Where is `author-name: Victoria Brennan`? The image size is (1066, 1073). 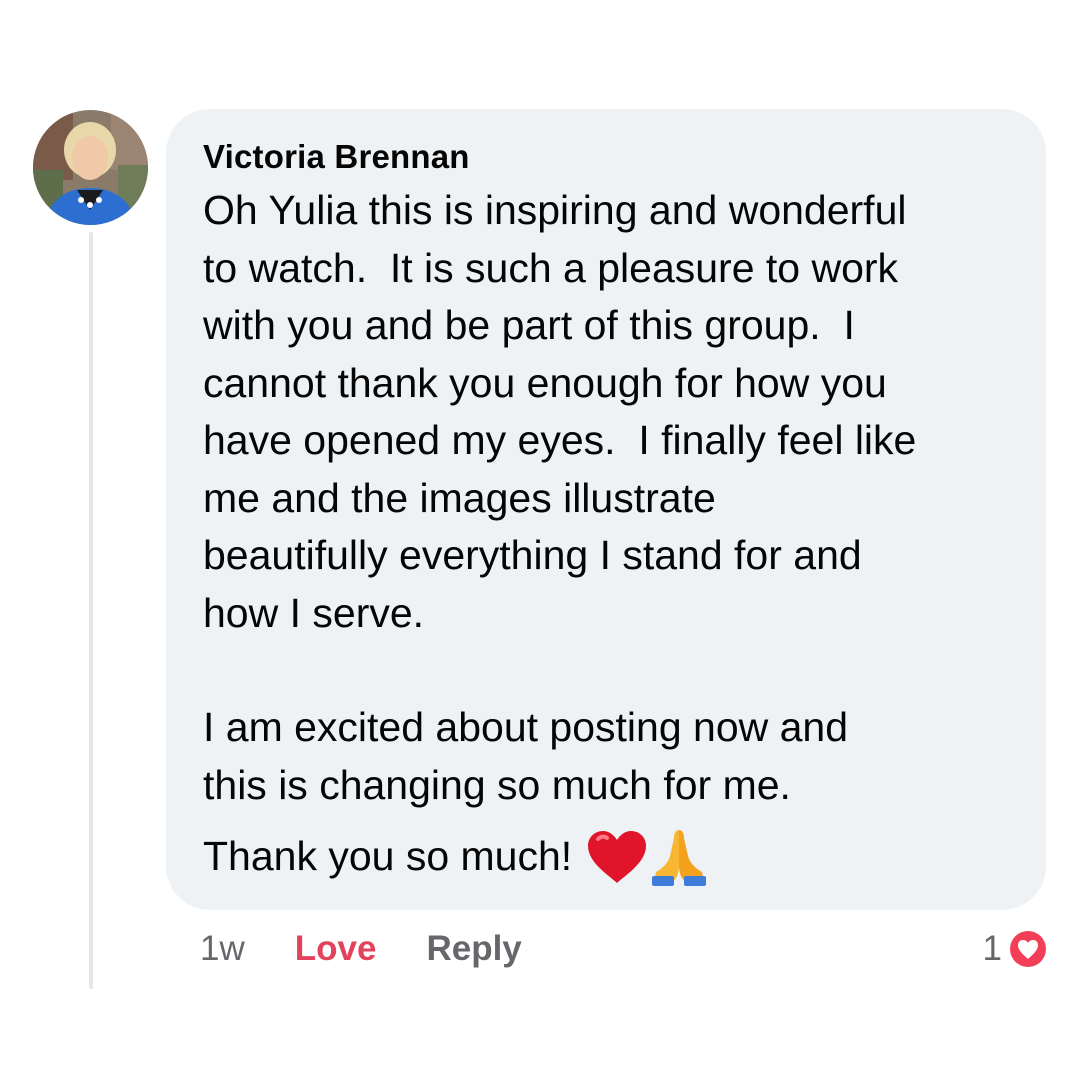 author-name: Victoria Brennan is located at coordinates (606, 157).